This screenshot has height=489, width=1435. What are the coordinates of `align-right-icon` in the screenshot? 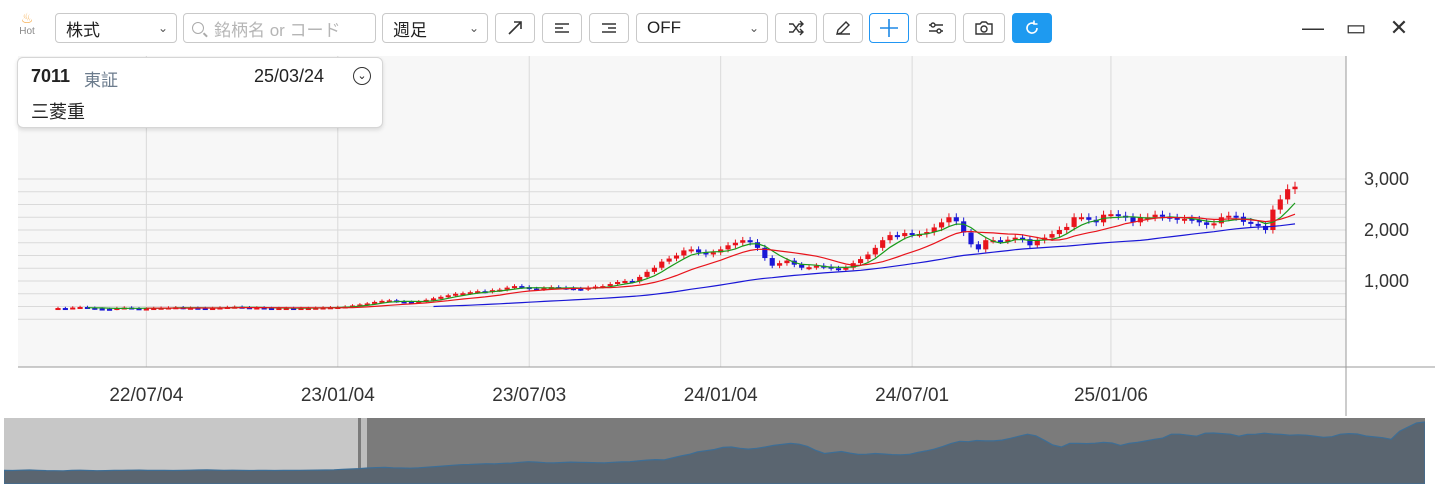 It's located at (609, 28).